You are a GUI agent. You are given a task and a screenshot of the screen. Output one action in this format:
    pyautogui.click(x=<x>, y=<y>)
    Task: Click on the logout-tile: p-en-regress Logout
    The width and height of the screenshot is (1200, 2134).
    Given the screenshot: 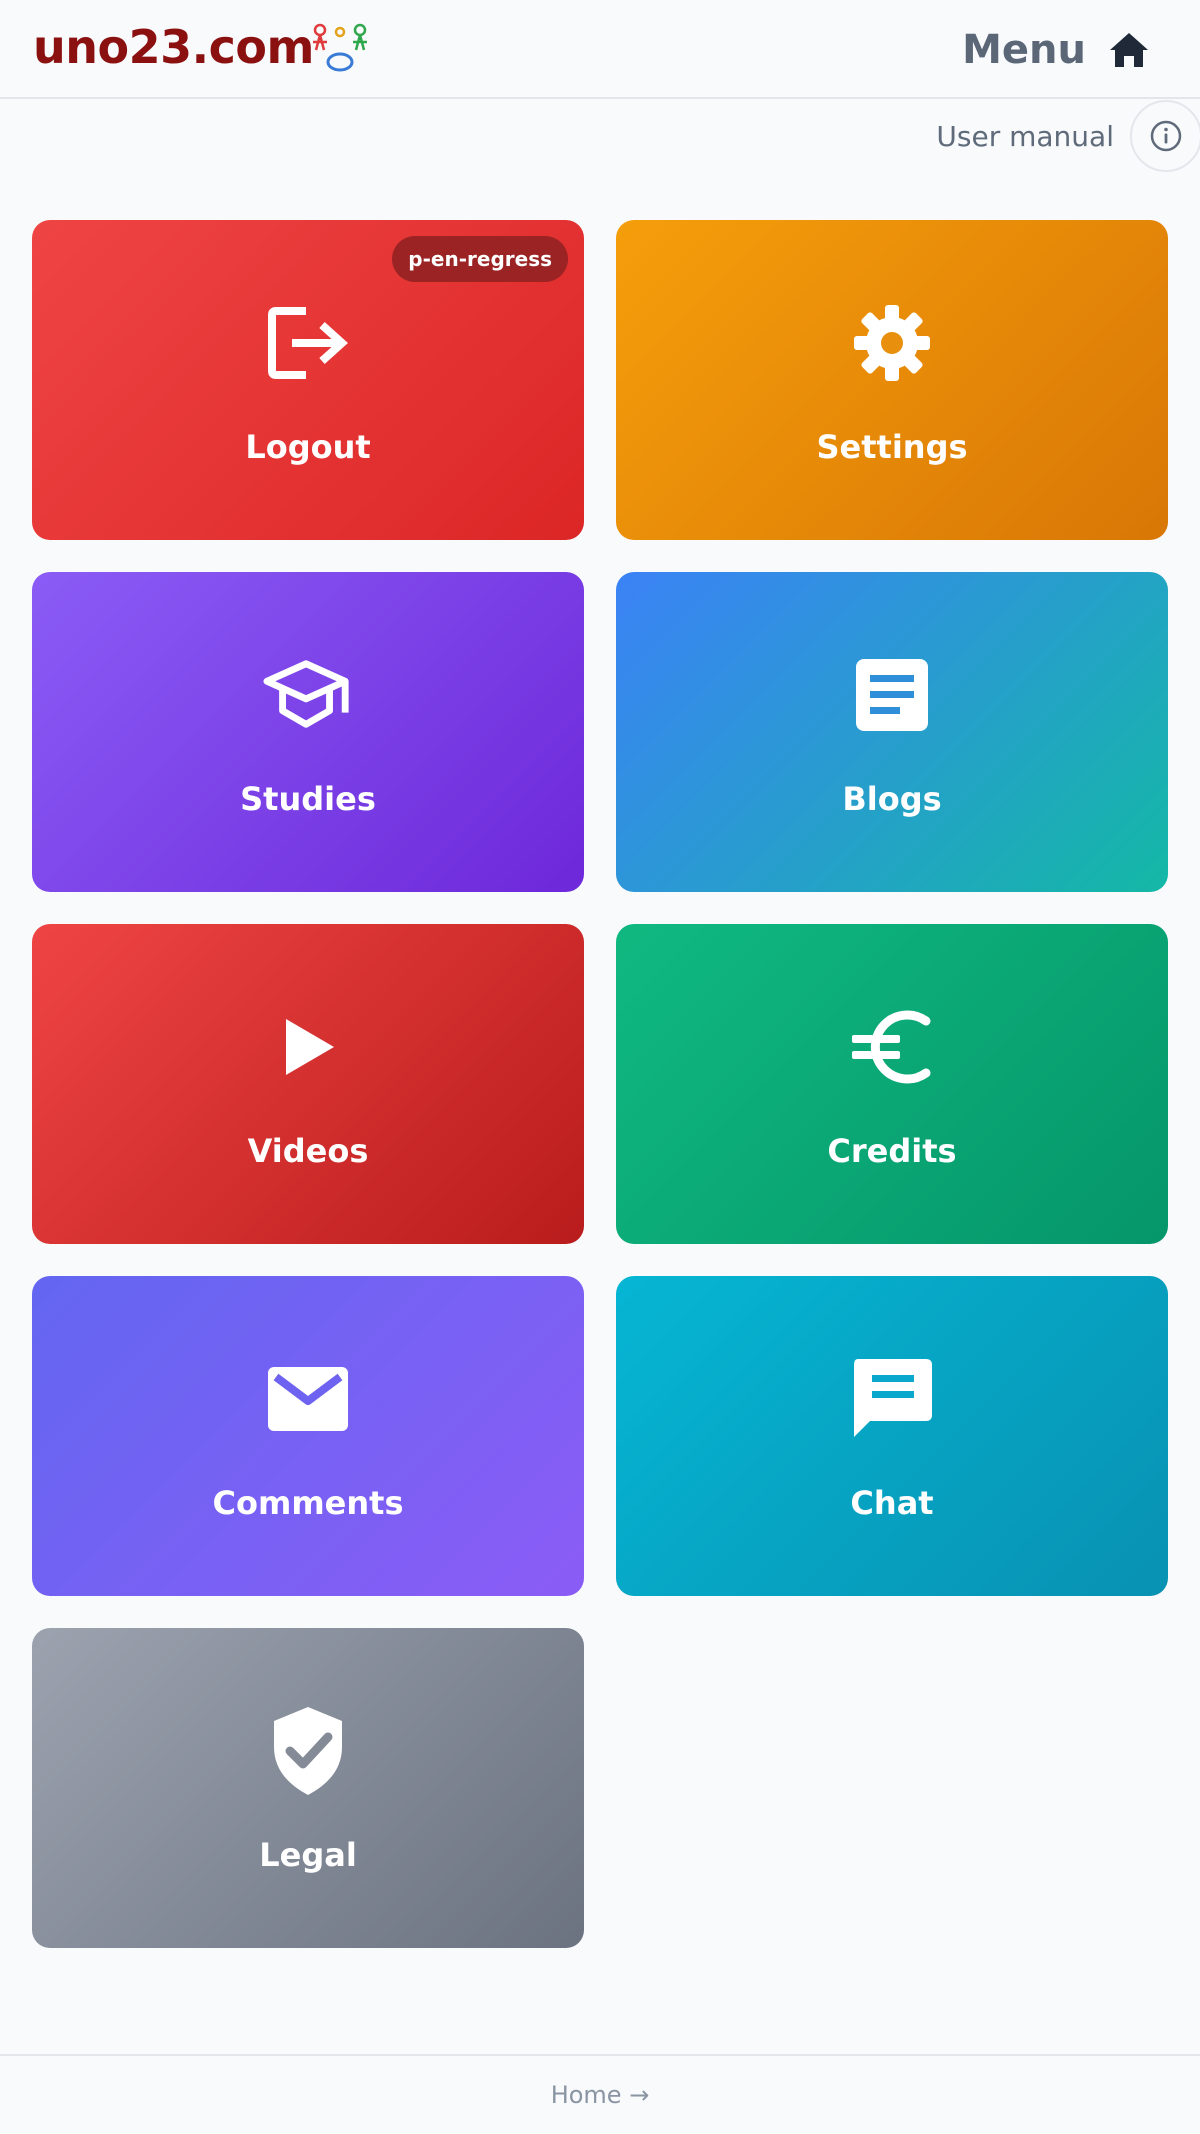 What is the action you would take?
    pyautogui.click(x=308, y=380)
    